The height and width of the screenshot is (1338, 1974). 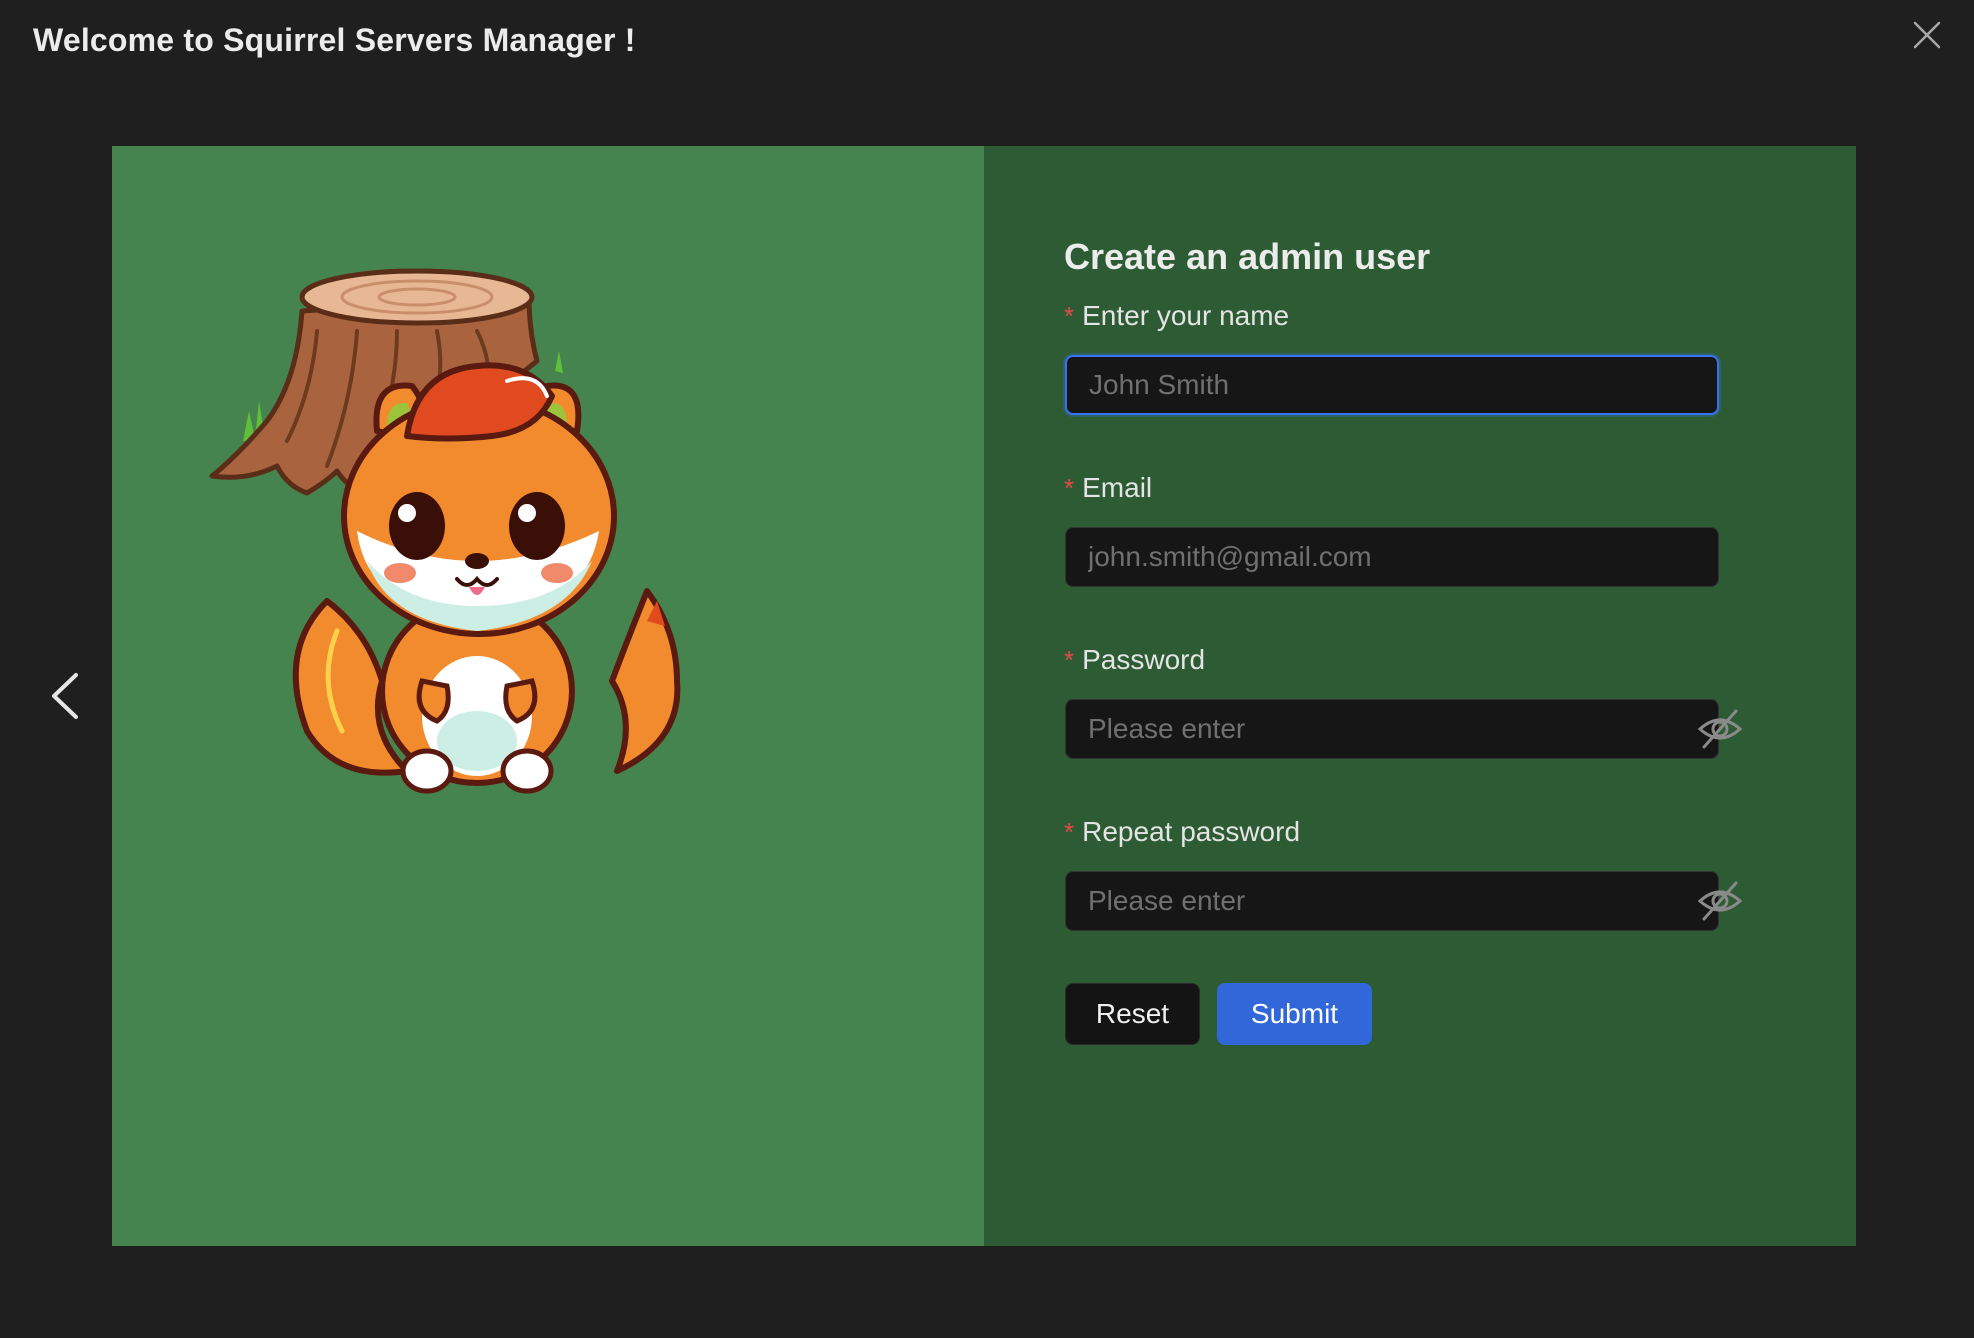 I want to click on repeat-password-label-text: Repeat password, so click(x=1191, y=831).